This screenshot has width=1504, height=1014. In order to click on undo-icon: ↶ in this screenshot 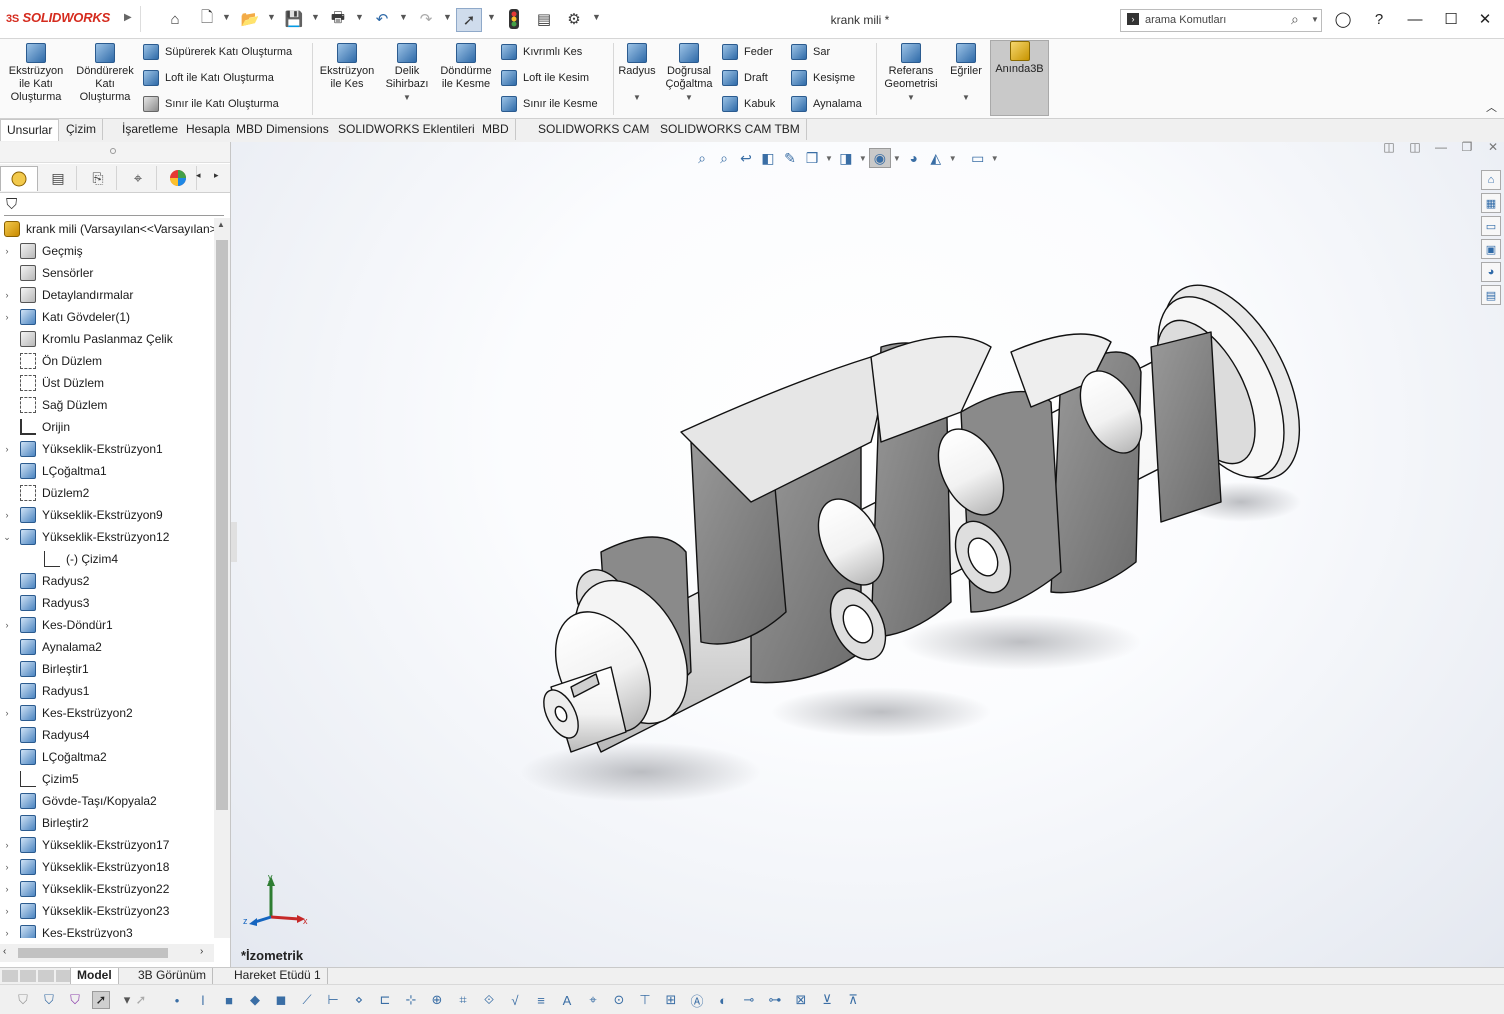, I will do `click(382, 19)`.